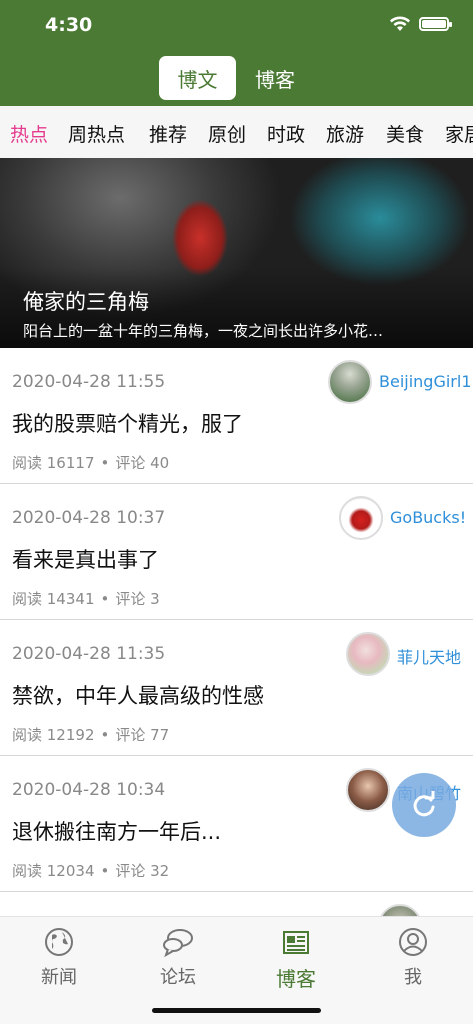 The width and height of the screenshot is (473, 1024). I want to click on post-author: BeijingGirl1, so click(425, 381).